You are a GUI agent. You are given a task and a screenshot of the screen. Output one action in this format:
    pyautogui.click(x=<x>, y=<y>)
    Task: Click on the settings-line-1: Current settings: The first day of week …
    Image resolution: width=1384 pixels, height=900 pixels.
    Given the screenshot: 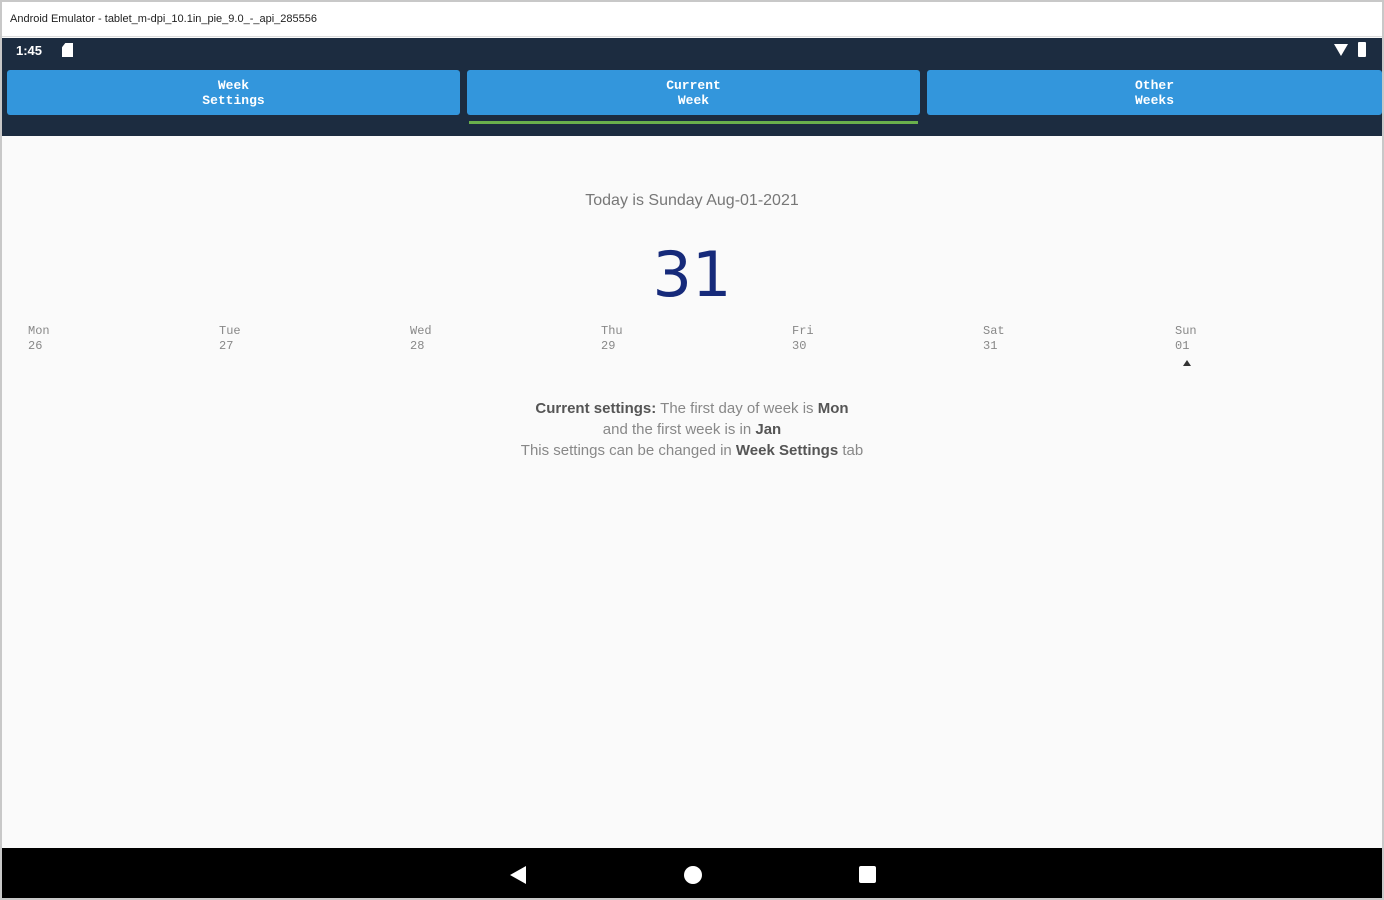 What is the action you would take?
    pyautogui.click(x=692, y=408)
    